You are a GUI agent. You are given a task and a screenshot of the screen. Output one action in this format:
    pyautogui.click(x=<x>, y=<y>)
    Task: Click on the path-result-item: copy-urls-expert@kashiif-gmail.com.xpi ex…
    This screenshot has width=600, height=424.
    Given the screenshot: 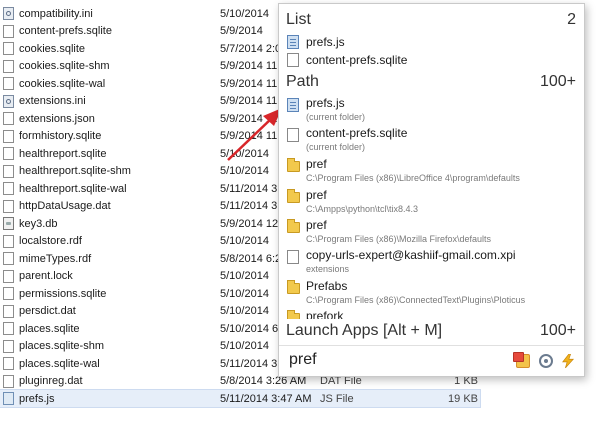 What is the action you would take?
    pyautogui.click(x=431, y=262)
    